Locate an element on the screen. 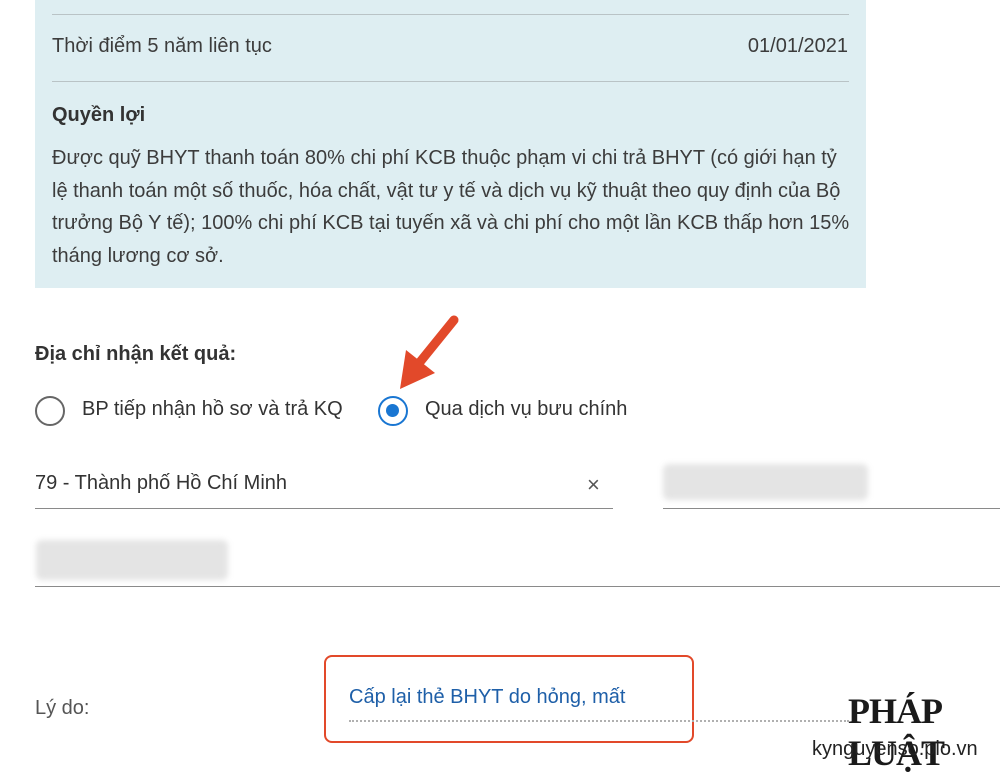  street-address-field-blurred is located at coordinates (132, 560).